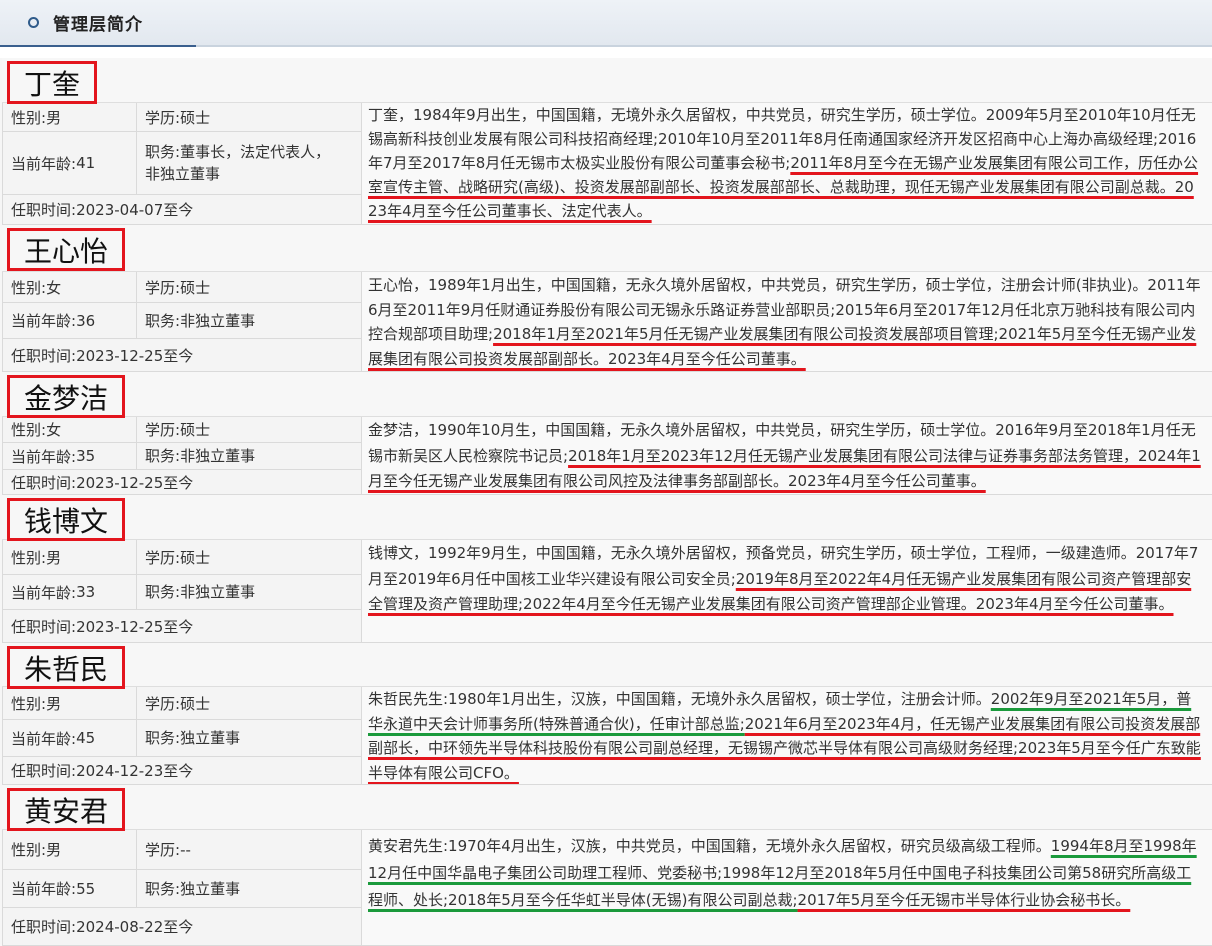 This screenshot has height=946, width=1212. I want to click on section-bullet-icon, so click(33, 22).